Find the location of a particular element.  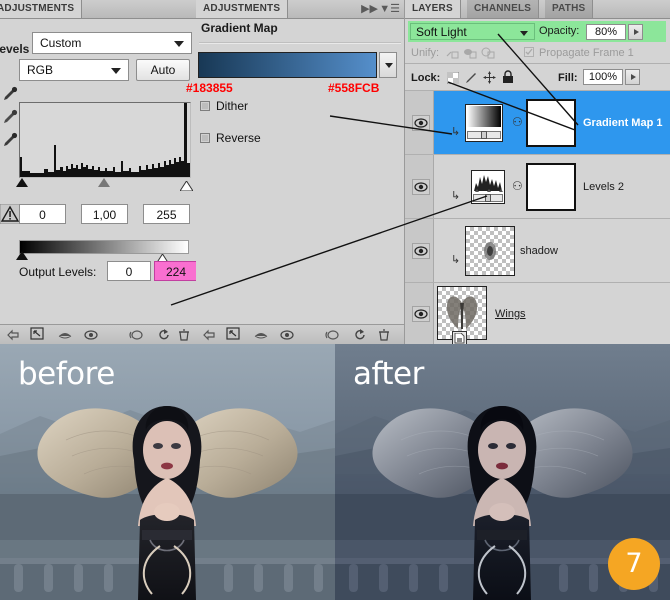

layer-thumbnail-levels is located at coordinates (488, 187).